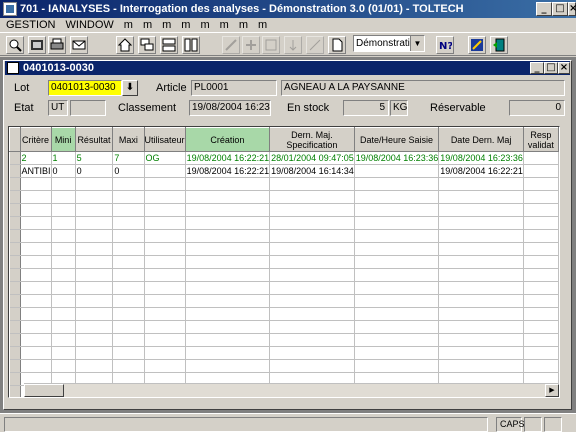 This screenshot has height=432, width=576. What do you see at coordinates (169, 45) in the screenshot?
I see `tile-horizontal-button` at bounding box center [169, 45].